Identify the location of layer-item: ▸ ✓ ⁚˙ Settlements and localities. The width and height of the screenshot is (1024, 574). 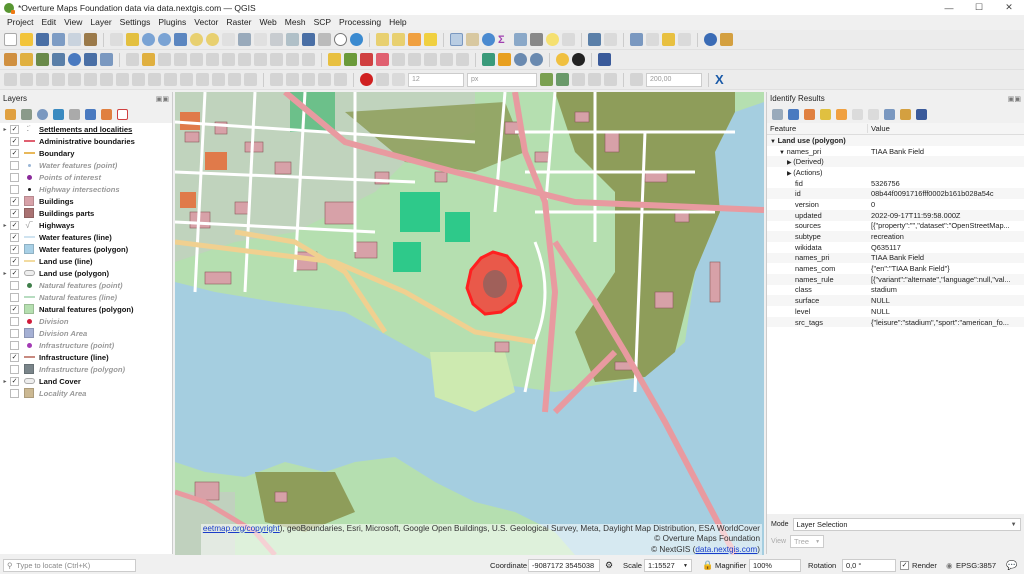
(86, 129).